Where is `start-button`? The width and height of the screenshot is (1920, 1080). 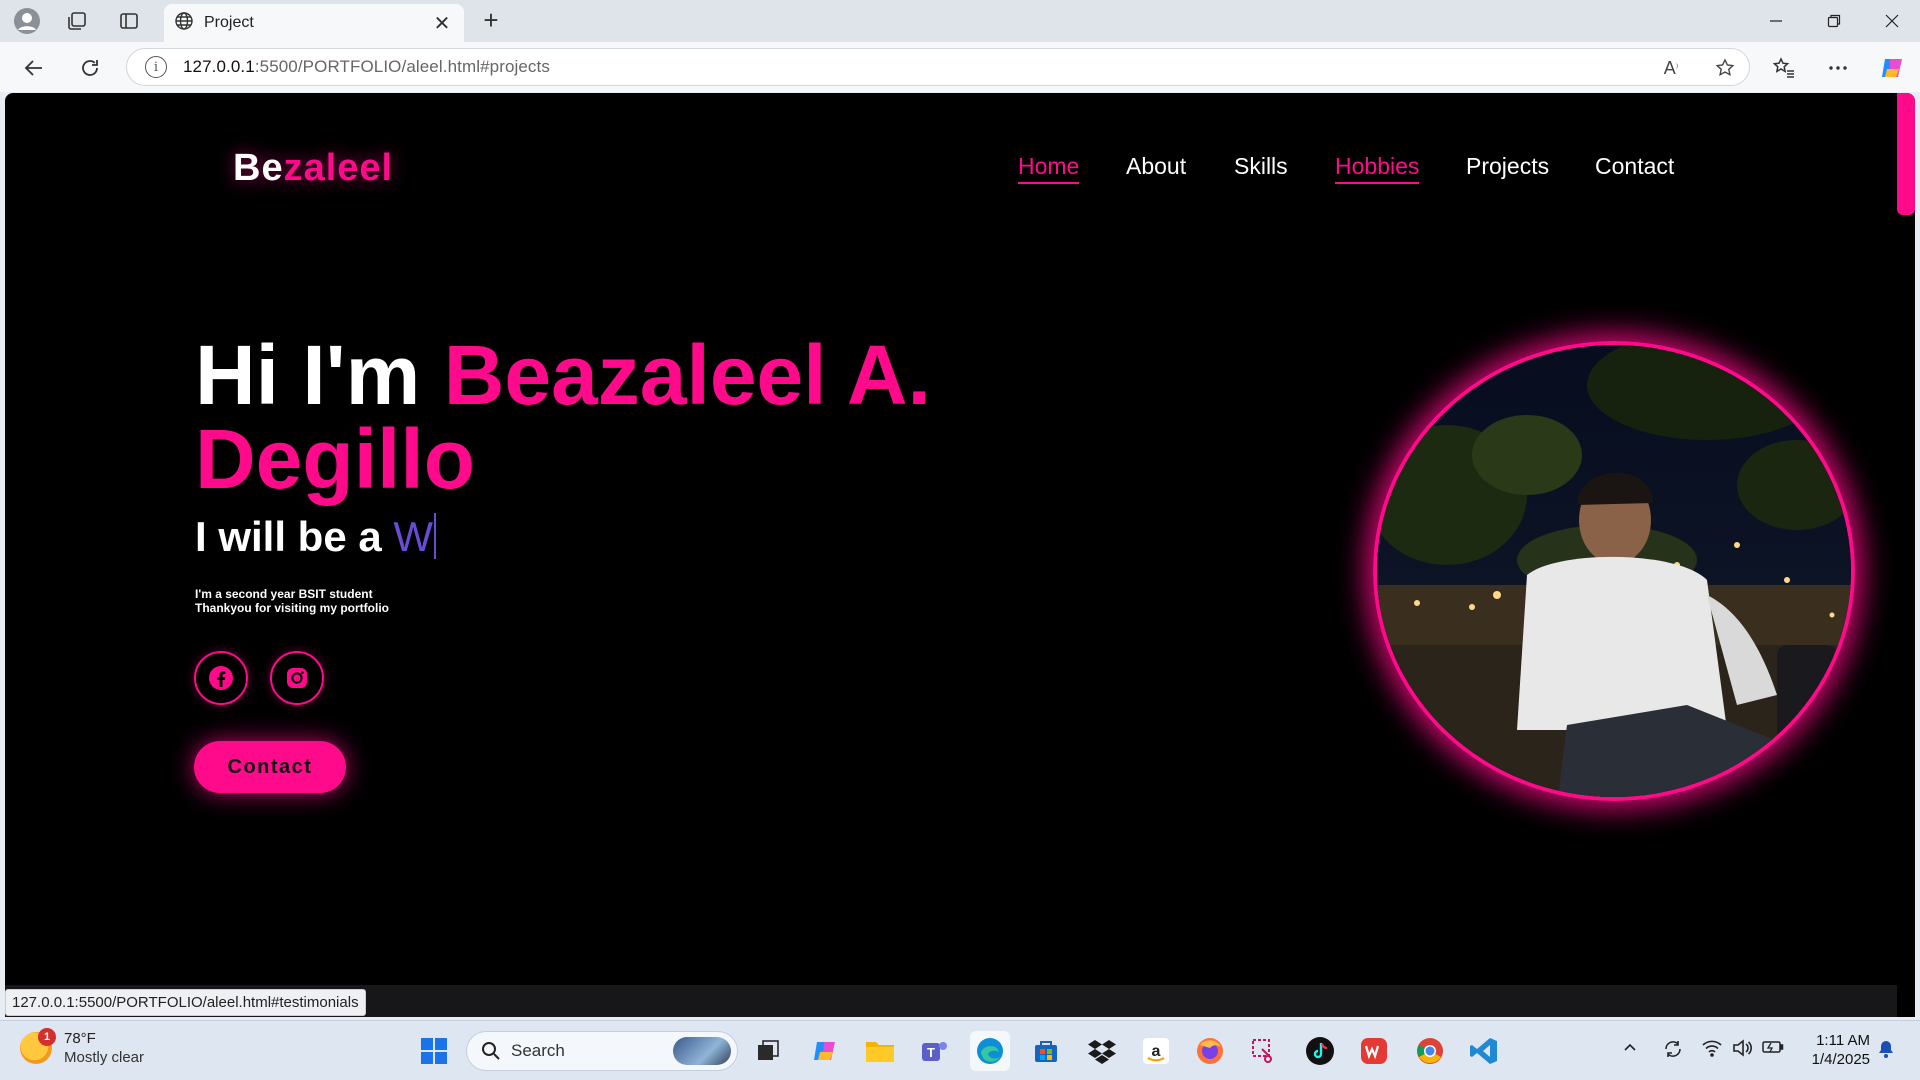
start-button is located at coordinates (434, 1051).